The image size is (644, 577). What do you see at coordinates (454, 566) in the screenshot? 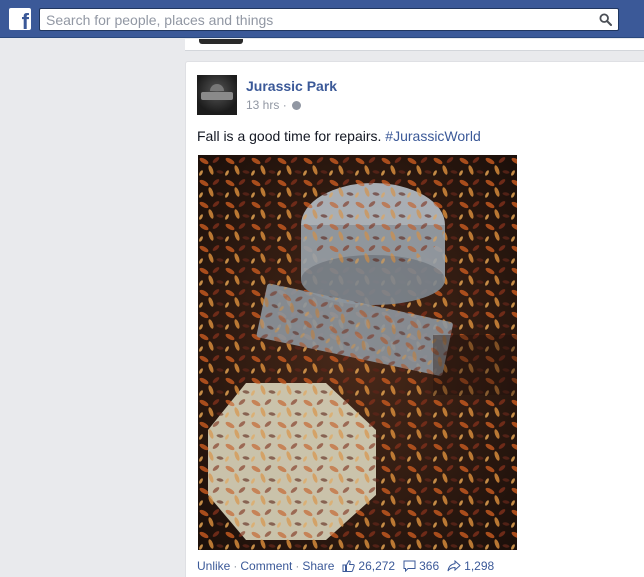
I see `share-arrow-icon` at bounding box center [454, 566].